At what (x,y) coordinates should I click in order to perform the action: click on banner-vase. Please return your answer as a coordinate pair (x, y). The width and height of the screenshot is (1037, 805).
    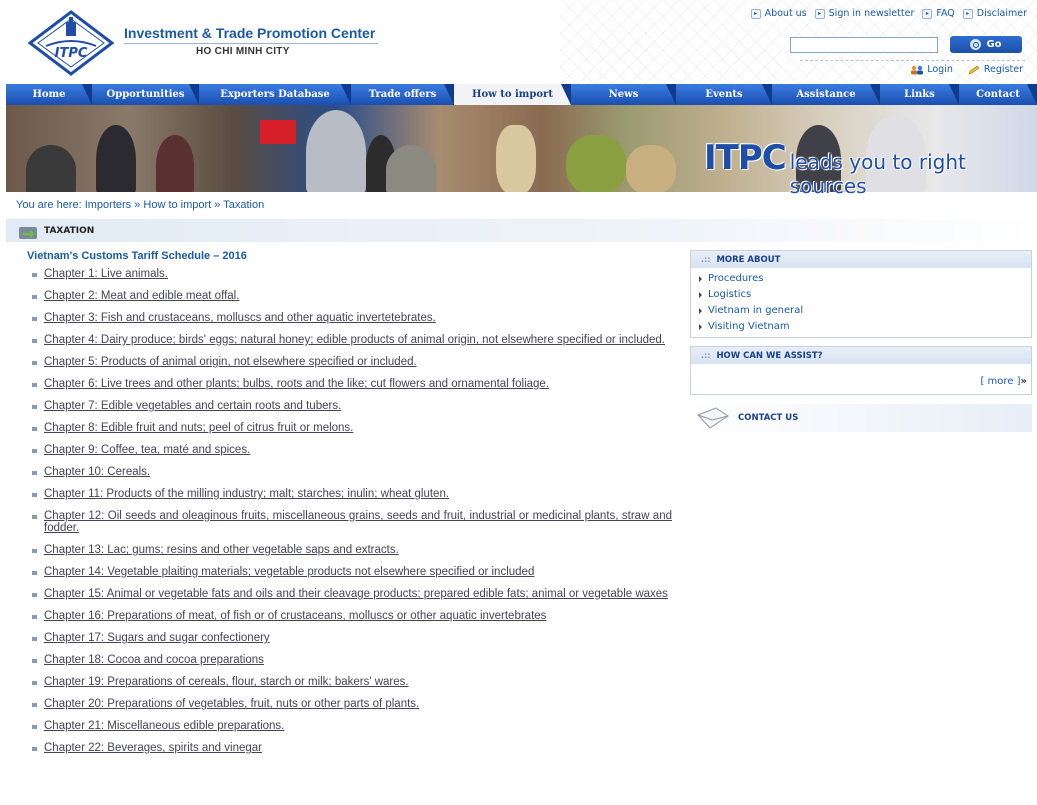
    Looking at the image, I should click on (596, 163).